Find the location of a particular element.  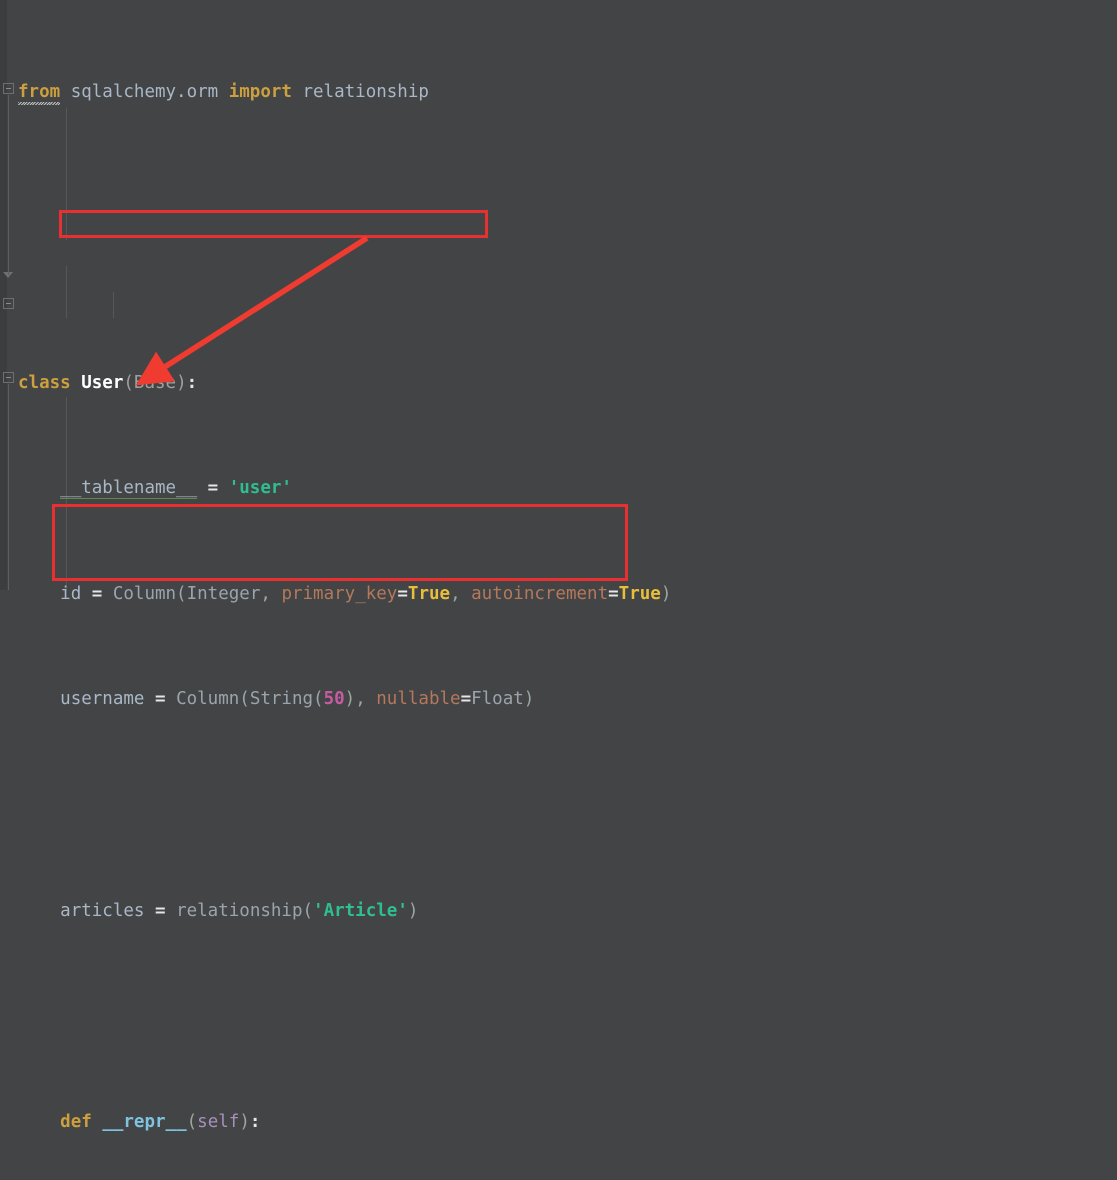

eq-6a: = is located at coordinates (402, 593).